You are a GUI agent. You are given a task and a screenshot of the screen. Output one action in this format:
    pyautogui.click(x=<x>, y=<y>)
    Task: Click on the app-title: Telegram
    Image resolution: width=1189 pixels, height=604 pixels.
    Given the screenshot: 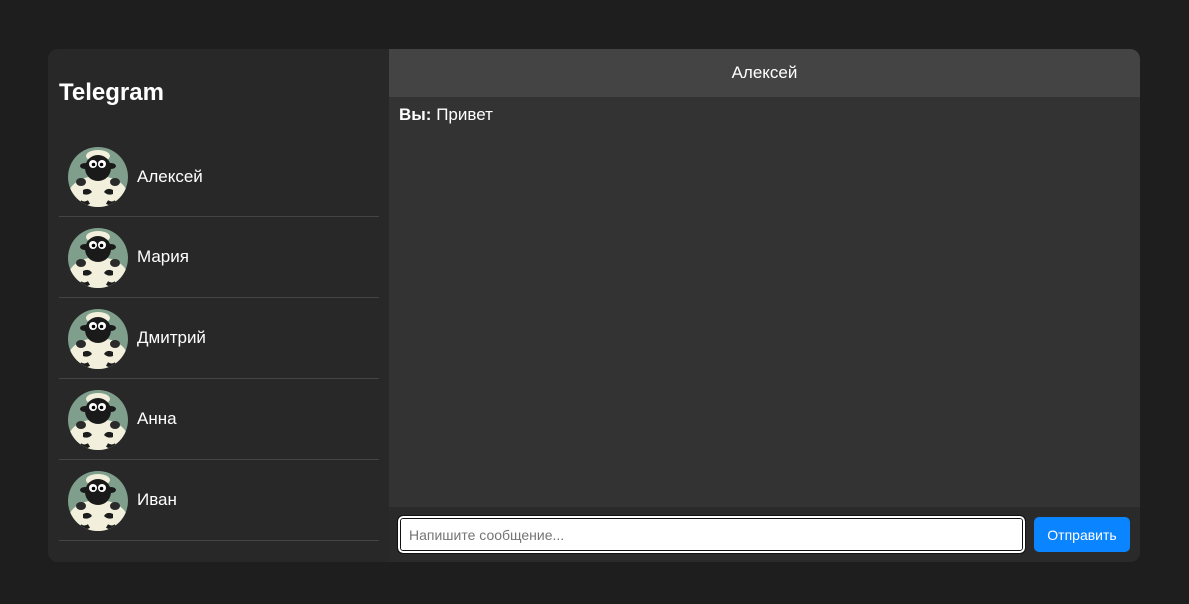 What is the action you would take?
    pyautogui.click(x=111, y=92)
    